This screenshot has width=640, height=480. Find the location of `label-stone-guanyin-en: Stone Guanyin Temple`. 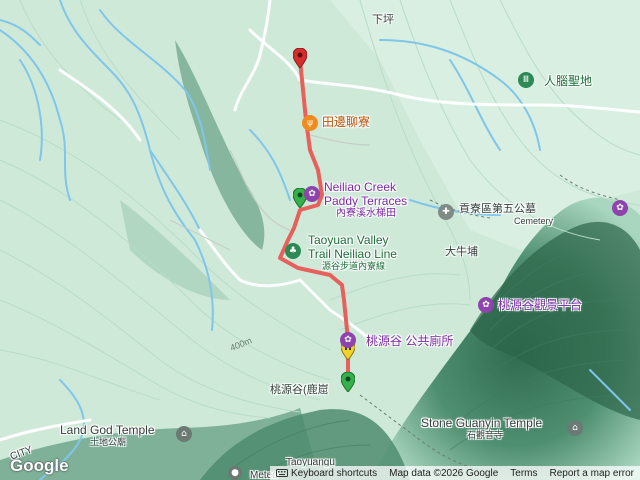

label-stone-guanyin-en: Stone Guanyin Temple is located at coordinates (481, 423).